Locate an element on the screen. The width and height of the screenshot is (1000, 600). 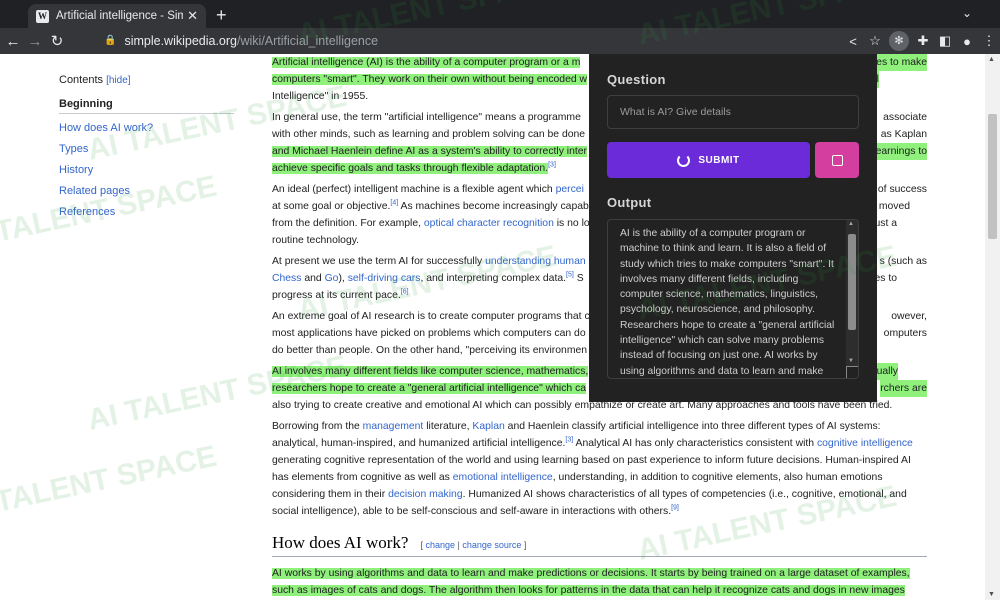
back-arrow-icon: ← is located at coordinates (13, 41).